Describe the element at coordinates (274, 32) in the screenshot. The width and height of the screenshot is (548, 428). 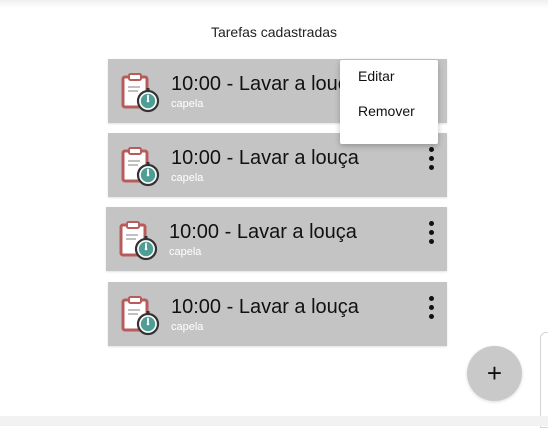
I see `page-title: Tarefas cadastradas` at that location.